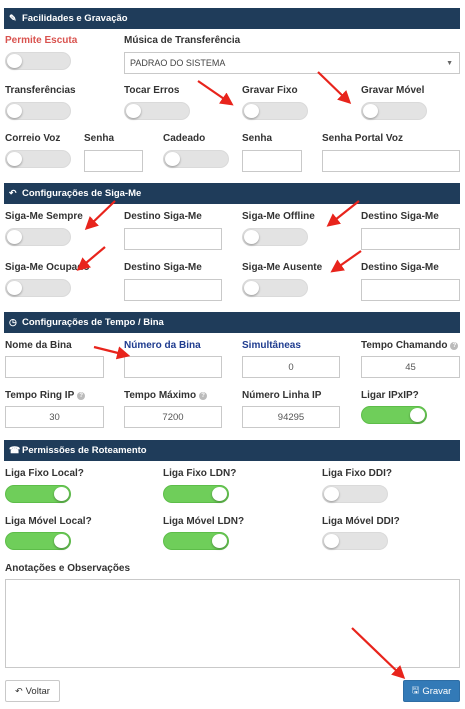  Describe the element at coordinates (54, 367) in the screenshot. I see `nome-bina-input` at that location.